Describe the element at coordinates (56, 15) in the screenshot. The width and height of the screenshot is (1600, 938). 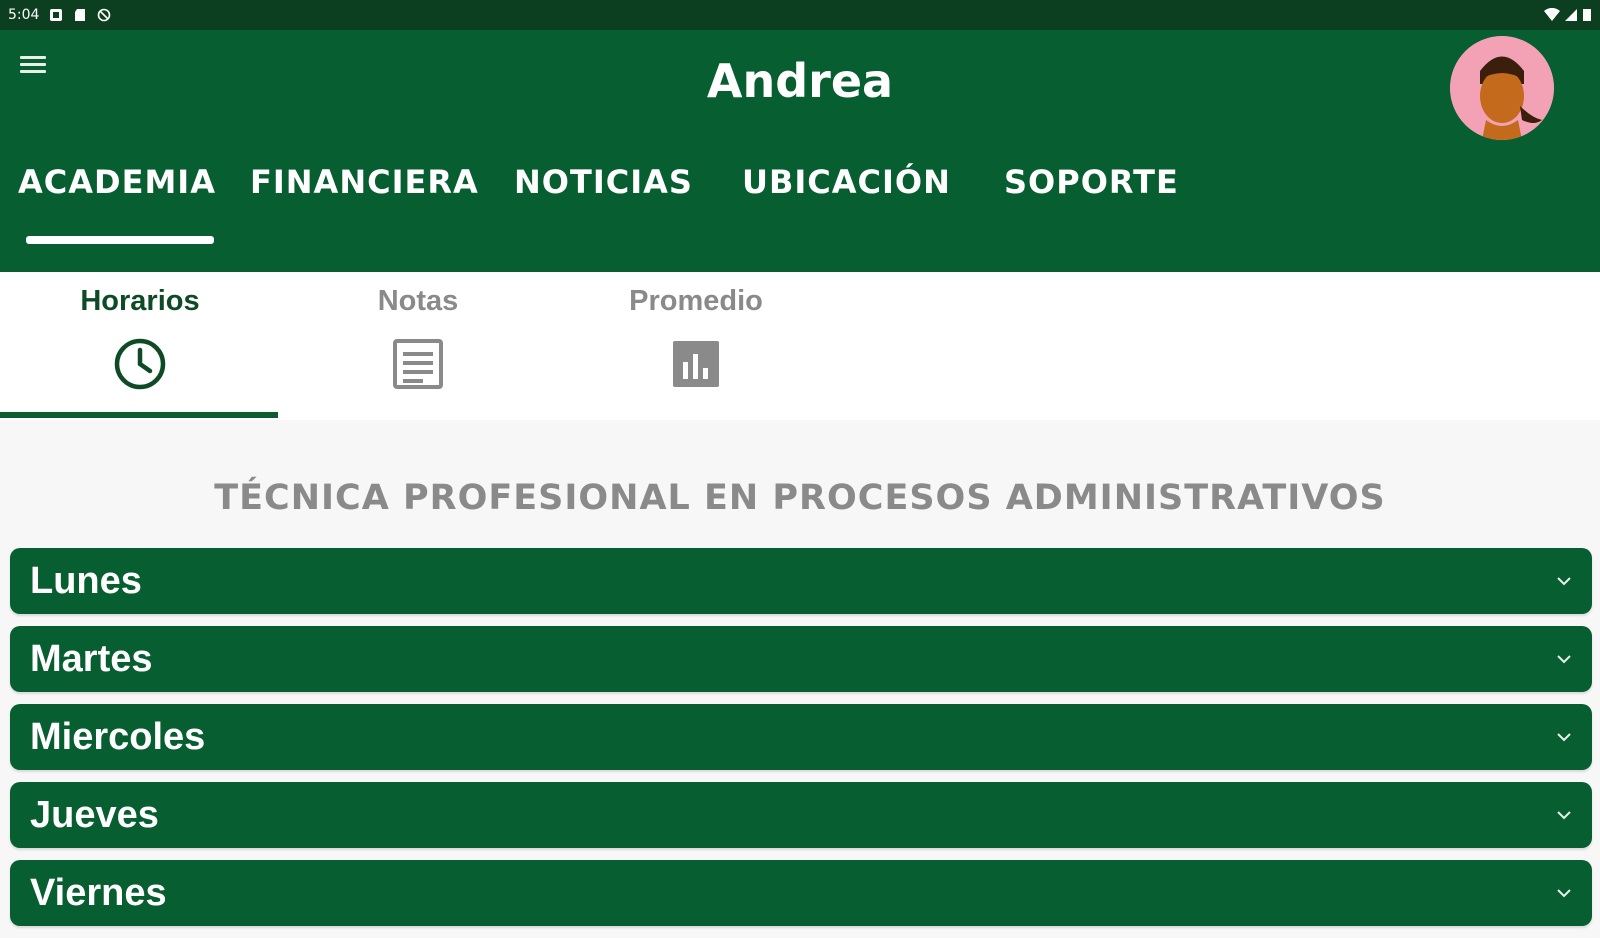
I see `notification-icon` at that location.